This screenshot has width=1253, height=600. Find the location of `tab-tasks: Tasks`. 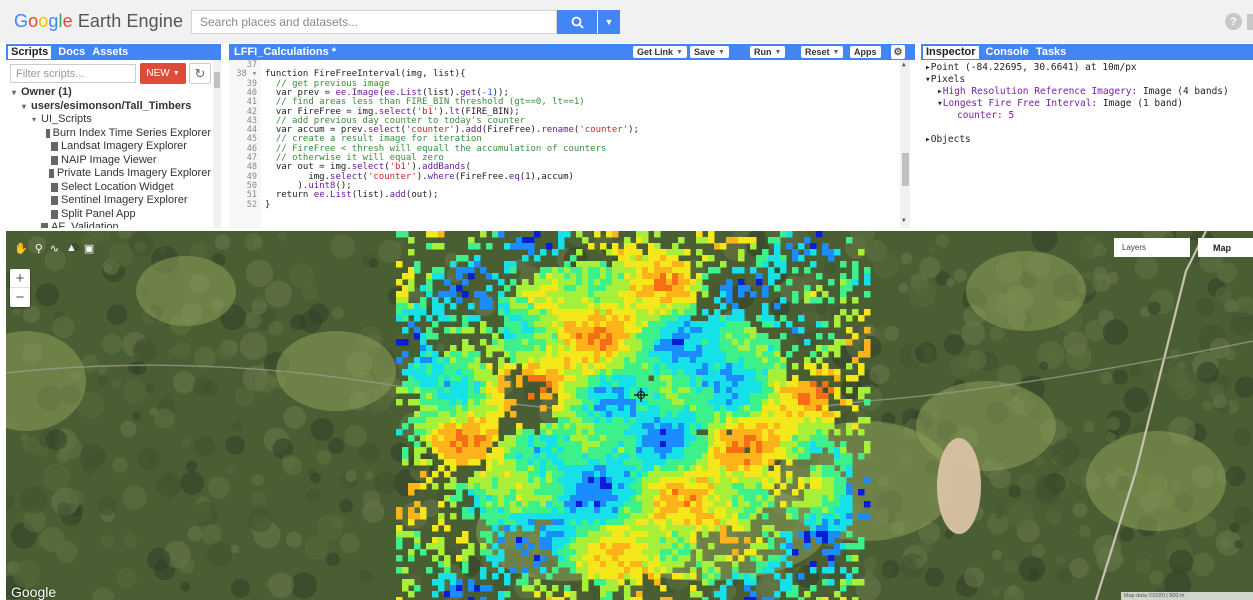

tab-tasks: Tasks is located at coordinates (1051, 52).